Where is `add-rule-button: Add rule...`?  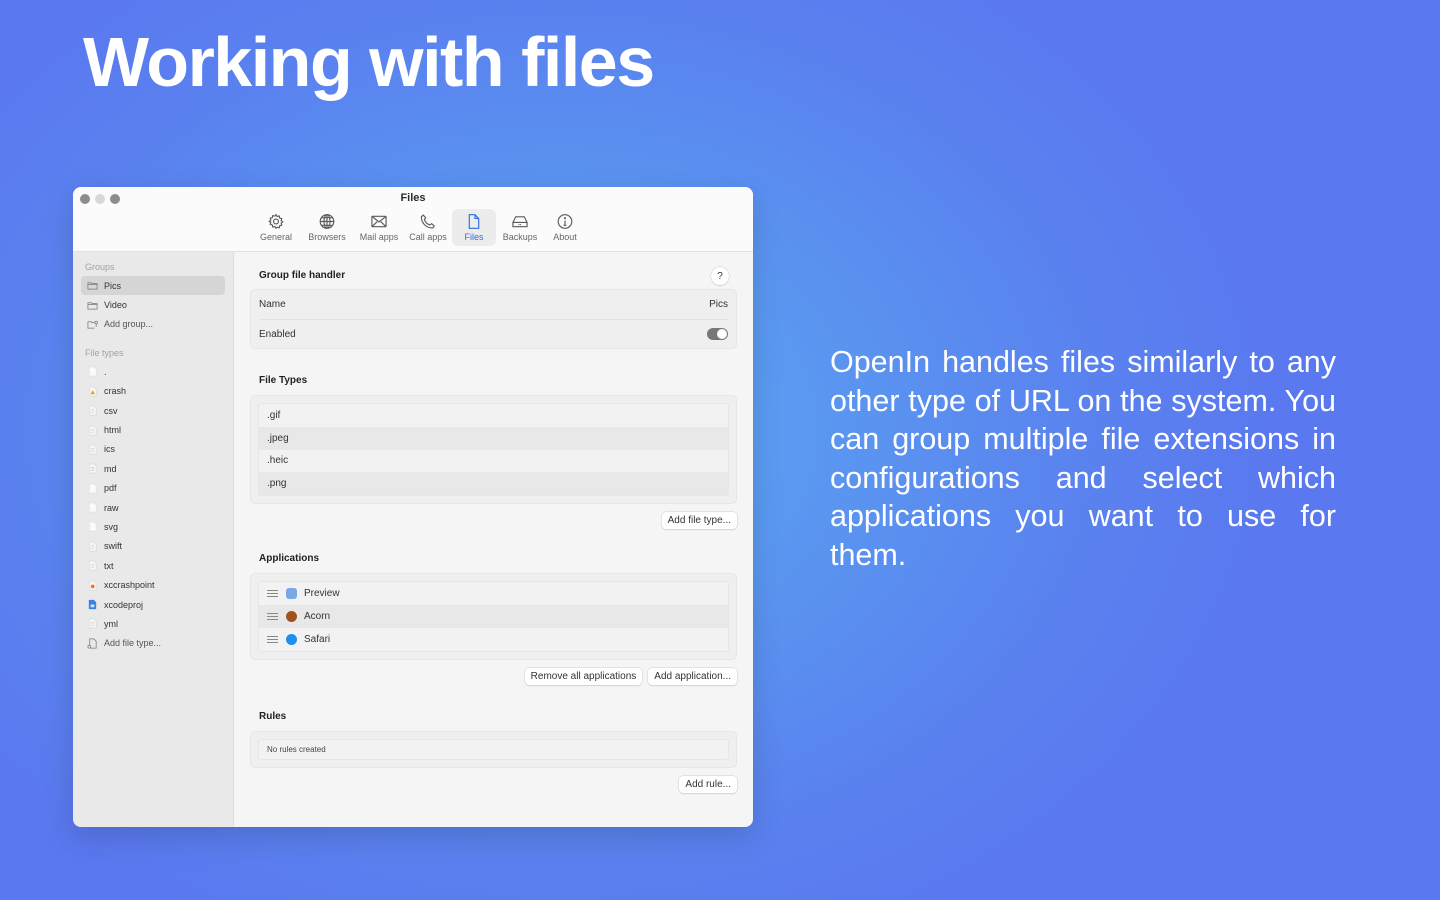 add-rule-button: Add rule... is located at coordinates (708, 784).